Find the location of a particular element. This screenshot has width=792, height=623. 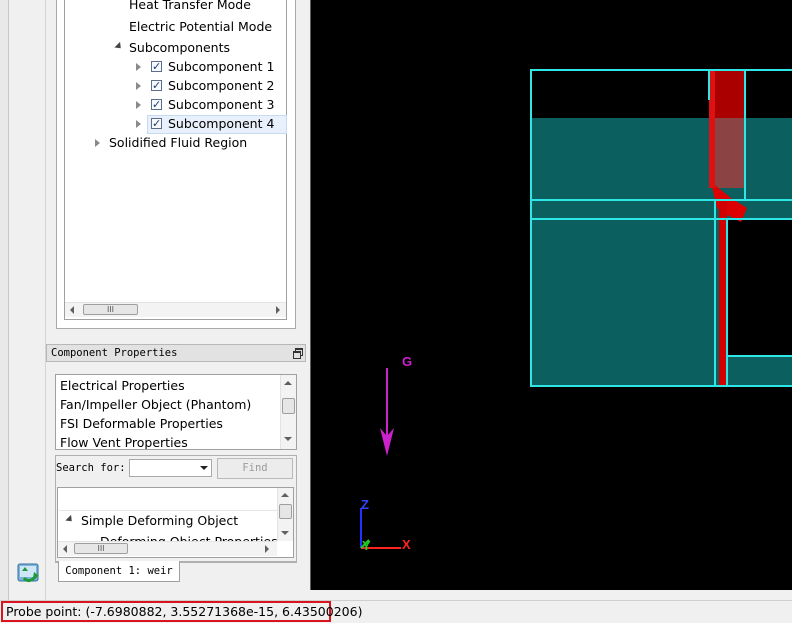

refresh-icon is located at coordinates (29, 573).